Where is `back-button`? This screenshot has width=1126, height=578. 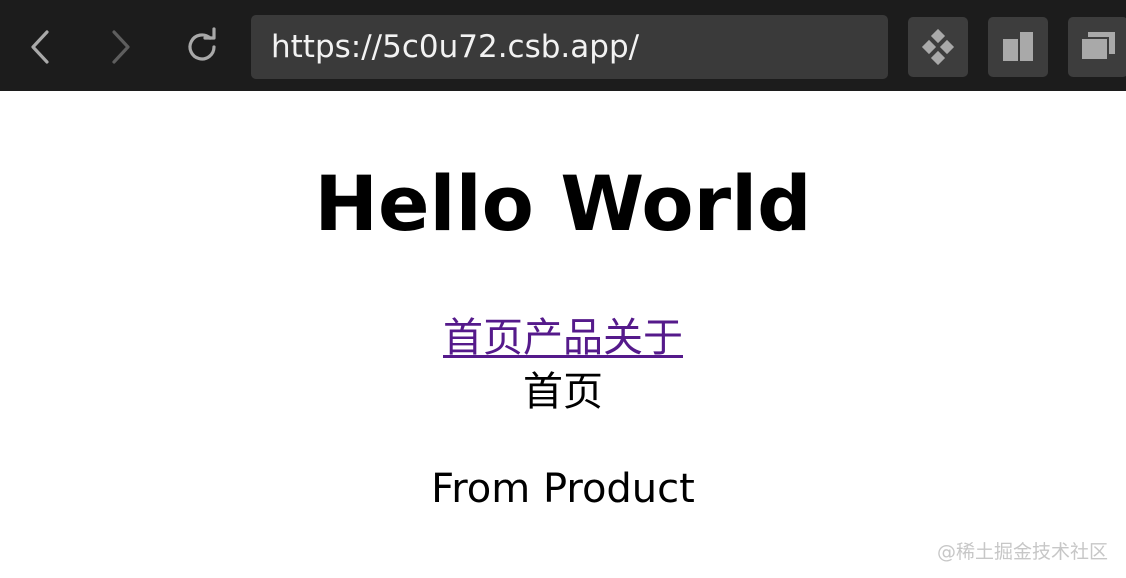
back-button is located at coordinates (41, 47).